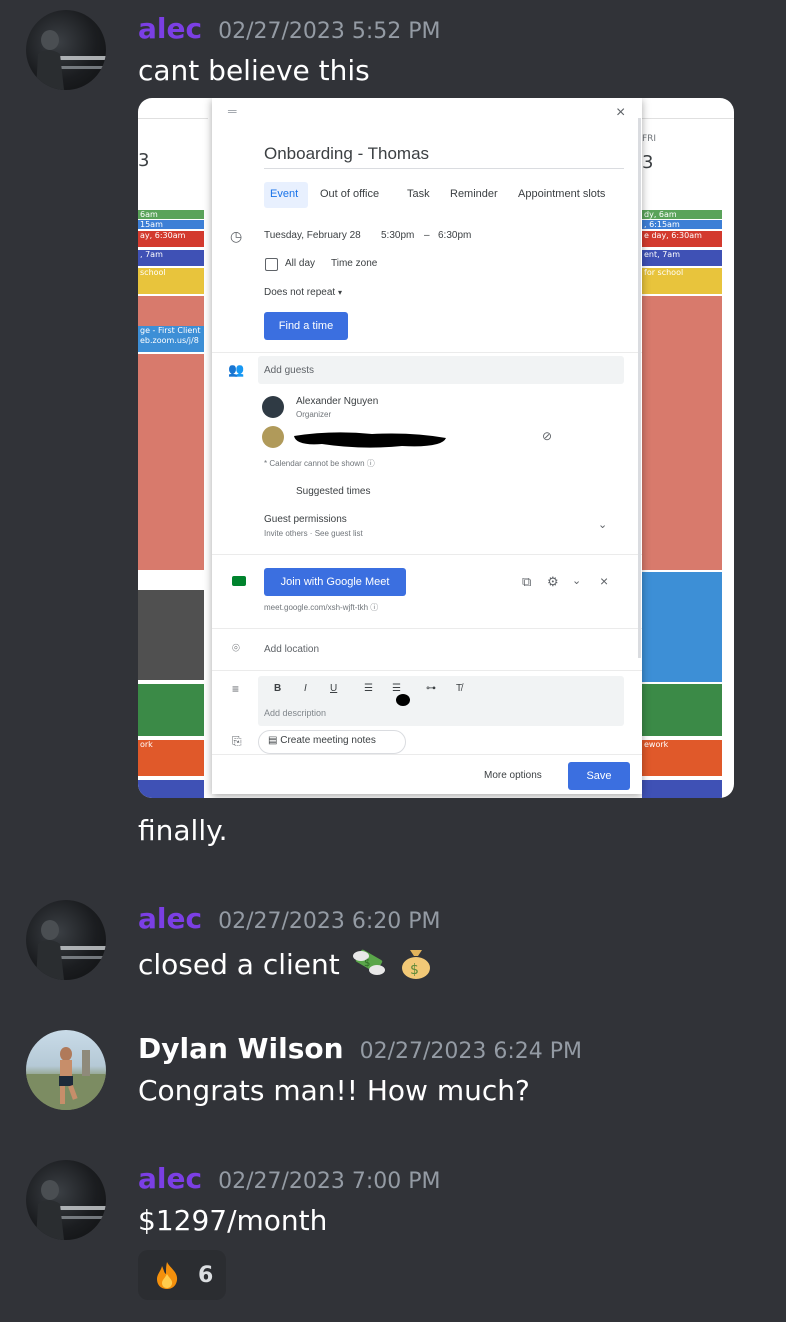 This screenshot has height=1322, width=786. What do you see at coordinates (300, 292) in the screenshot?
I see `repeat-value: Does not repeat` at bounding box center [300, 292].